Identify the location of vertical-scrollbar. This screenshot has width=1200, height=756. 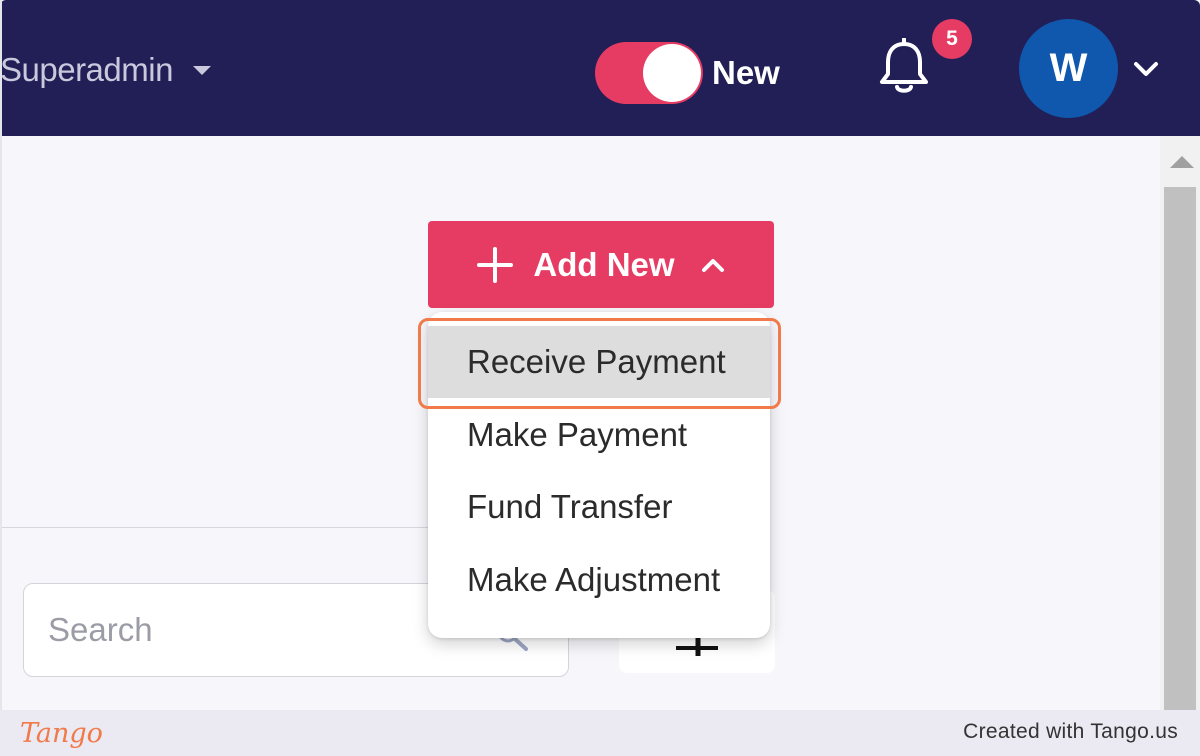
(1180, 423).